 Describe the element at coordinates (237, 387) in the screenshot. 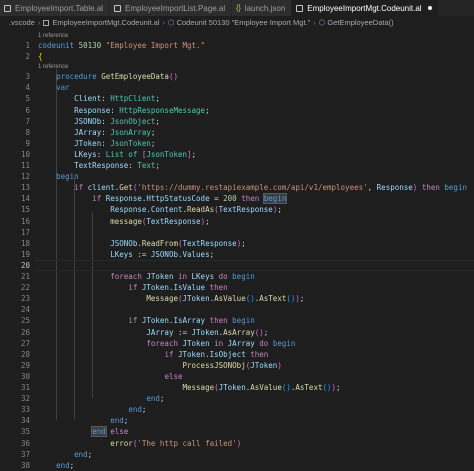

I see `code-line: 31 Message(JToken.AsValue().AsText());` at that location.